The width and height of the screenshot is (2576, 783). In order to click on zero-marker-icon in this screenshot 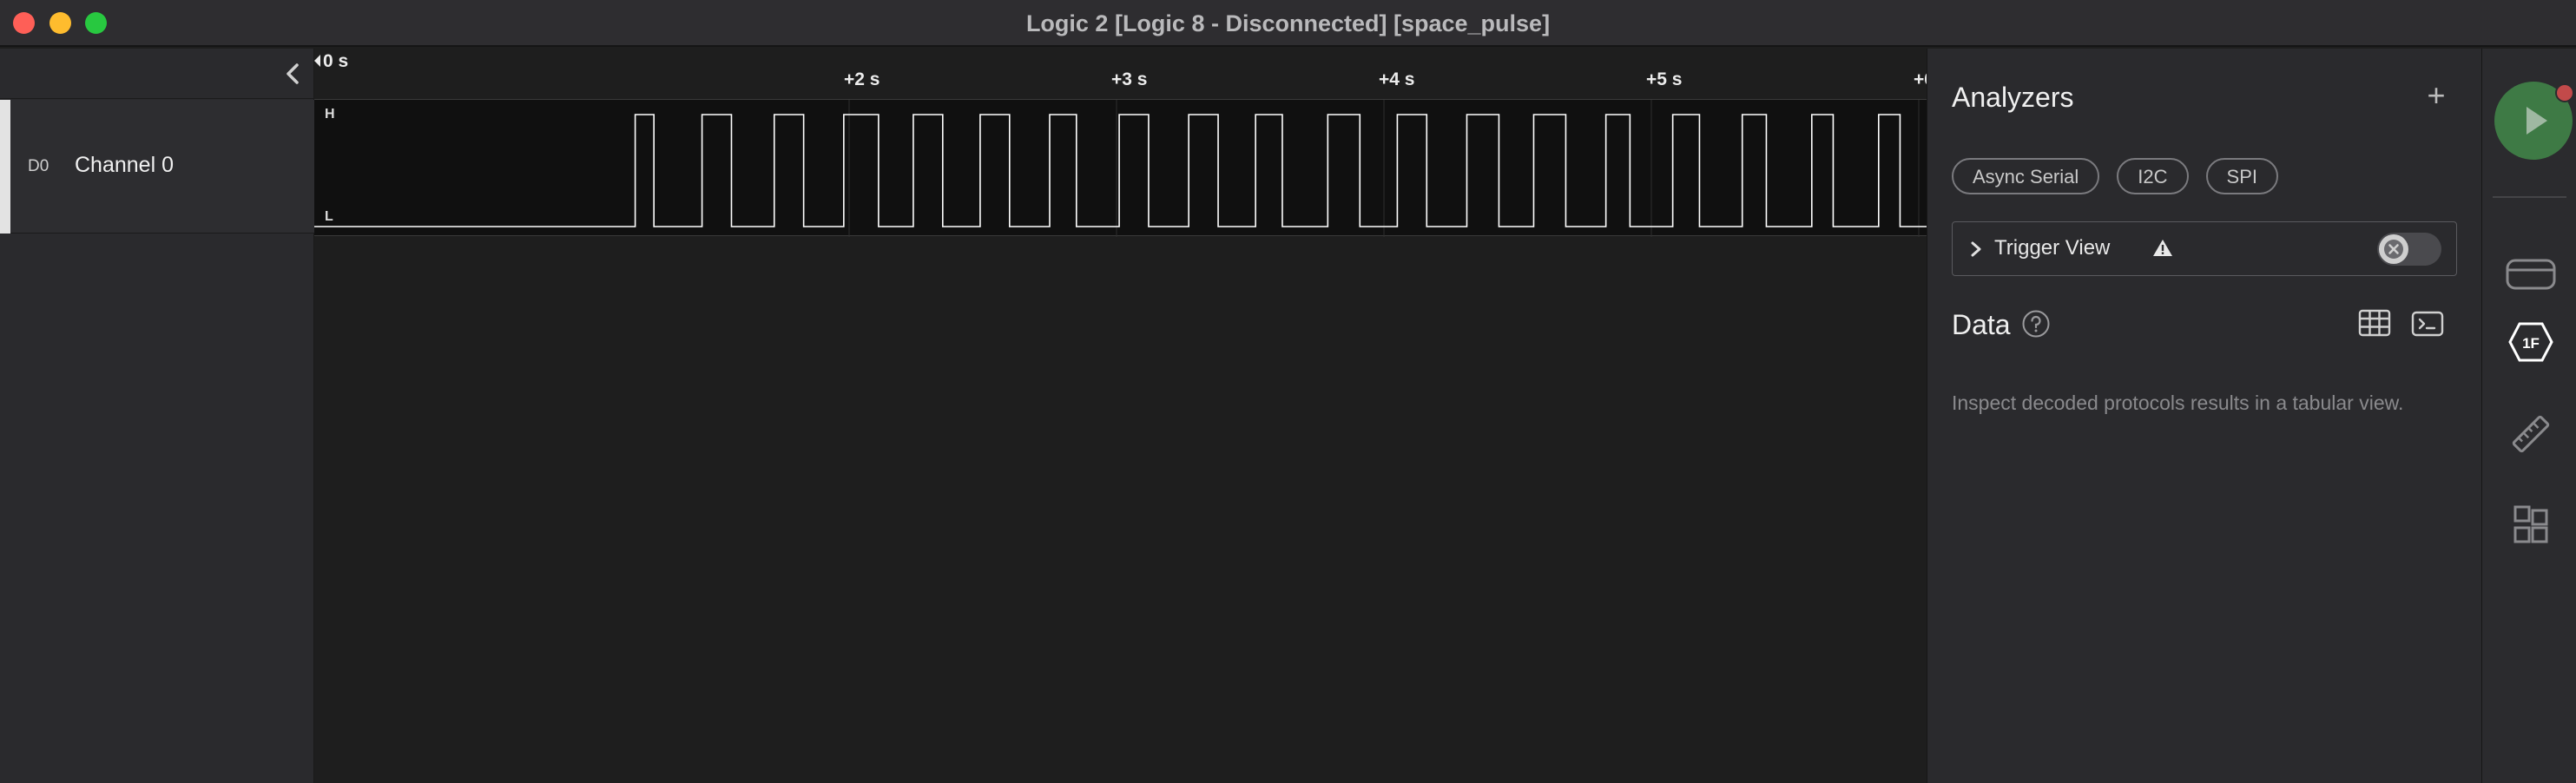, I will do `click(317, 61)`.